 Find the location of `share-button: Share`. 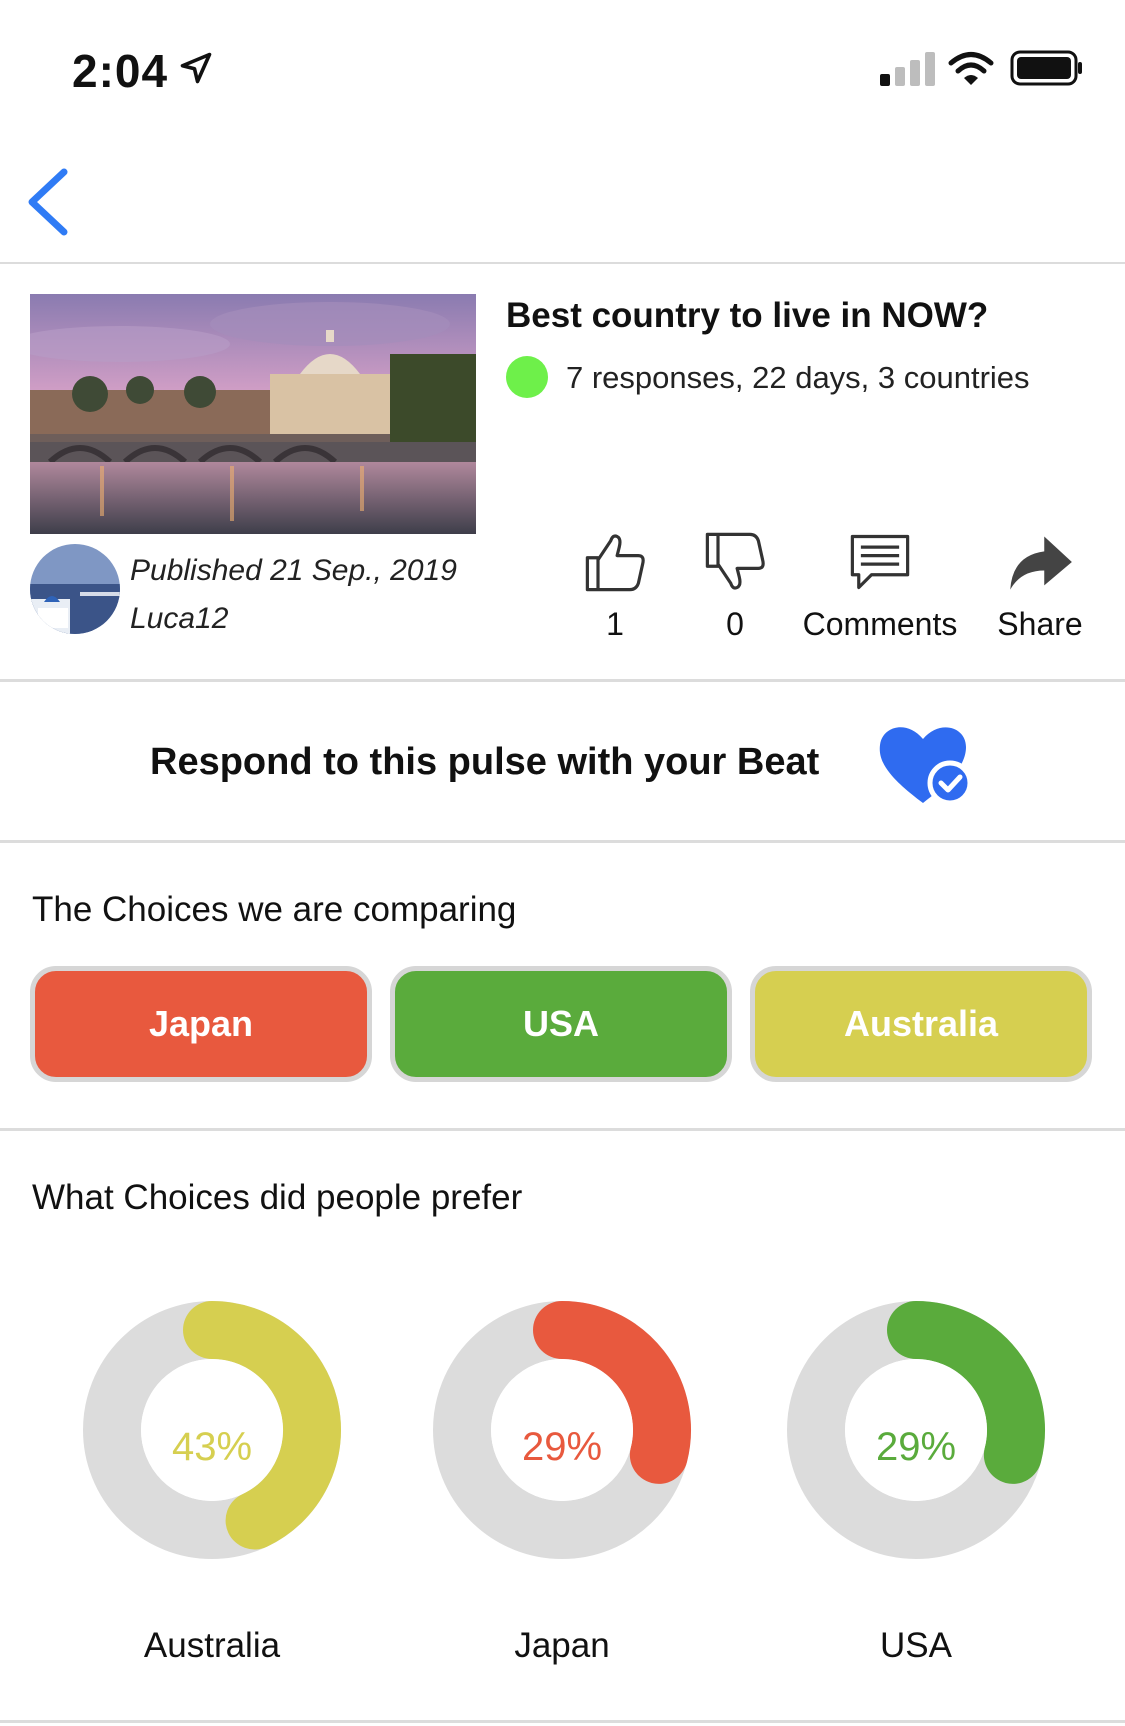

share-button: Share is located at coordinates (1040, 585).